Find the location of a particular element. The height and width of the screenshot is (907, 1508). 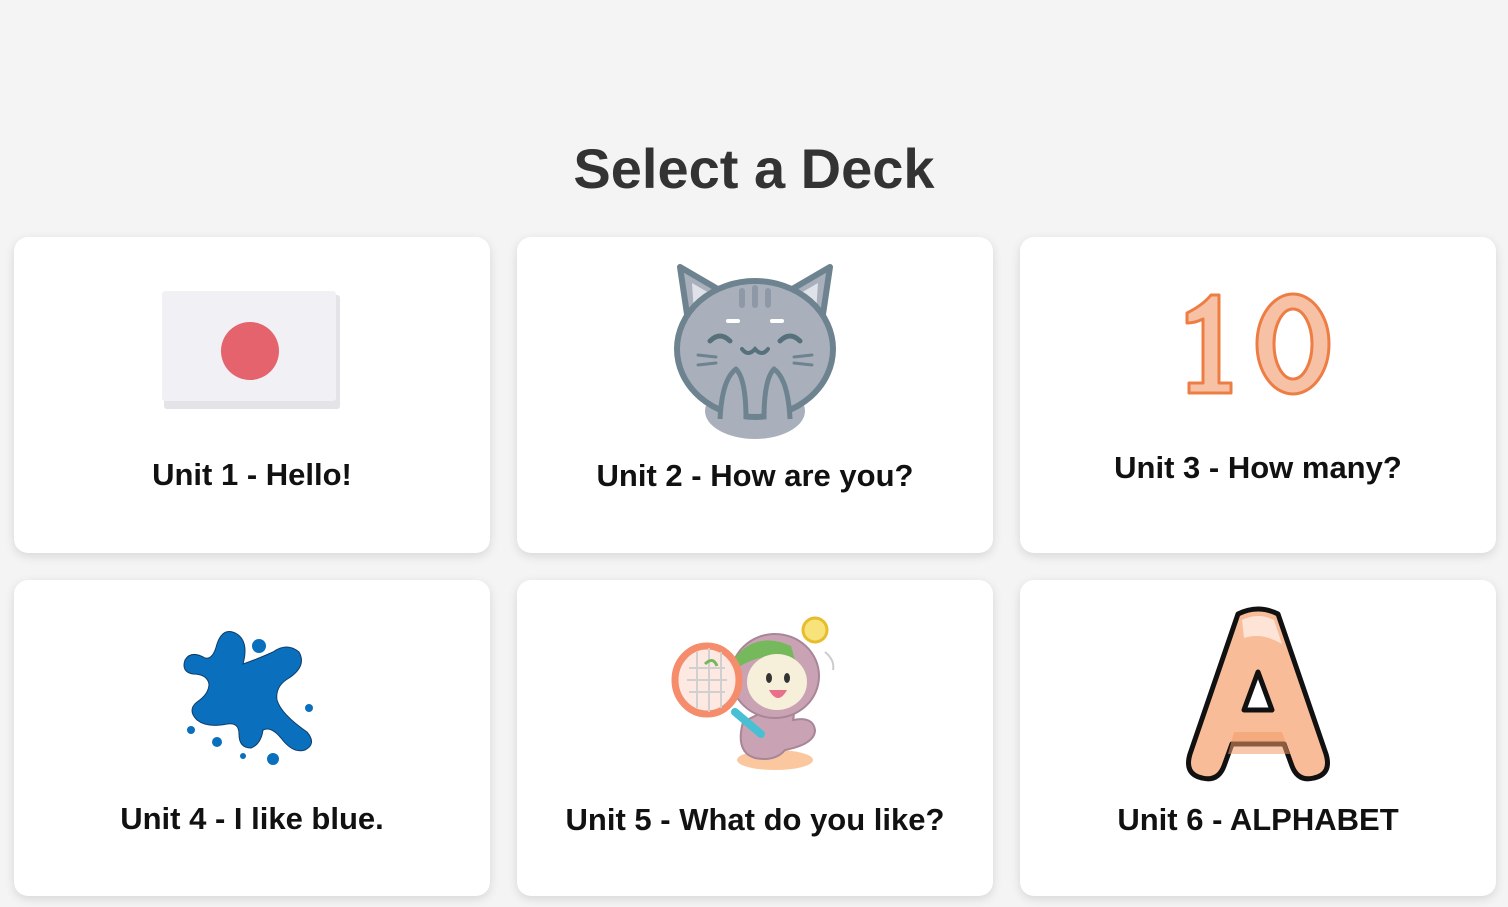

number-ten-icon is located at coordinates (1258, 344).